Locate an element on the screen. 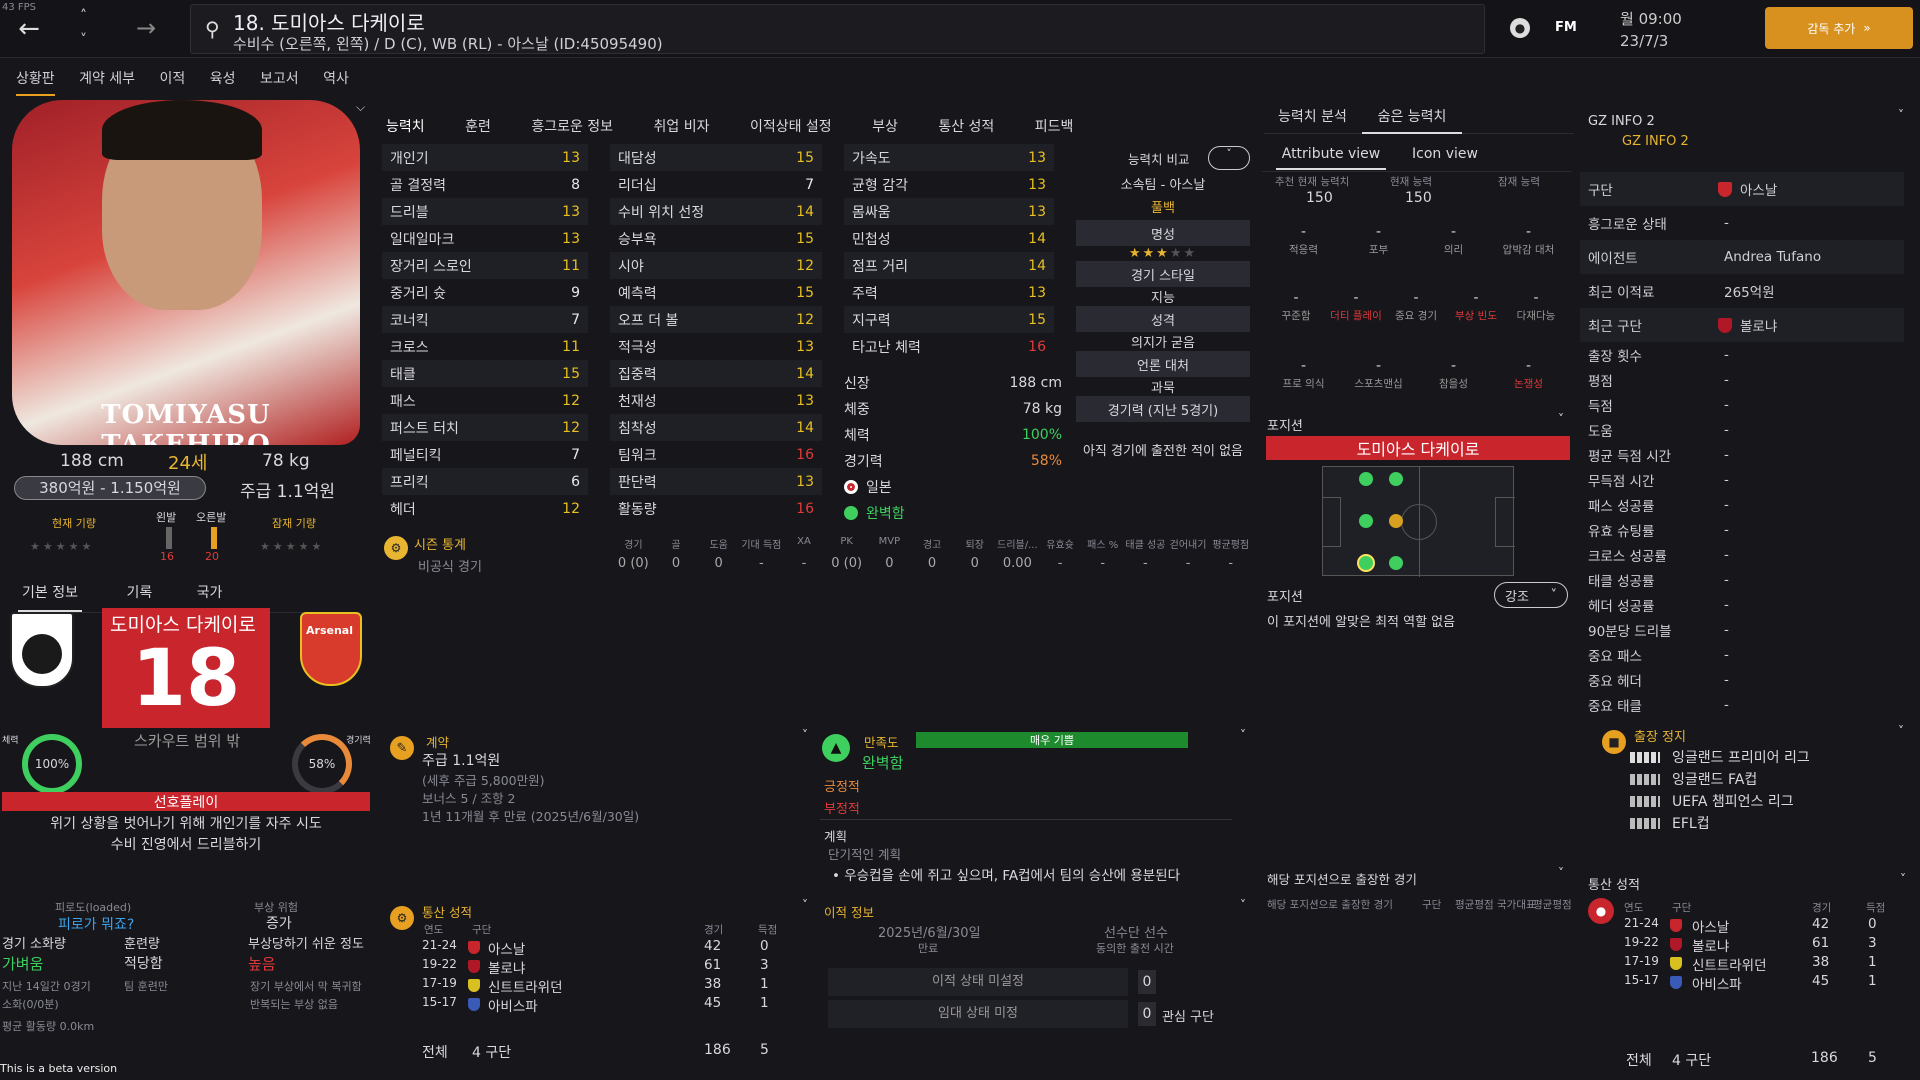 Image resolution: width=1920 pixels, height=1080 pixels. chevron-down-icon: ⌵ is located at coordinates (360, 107).